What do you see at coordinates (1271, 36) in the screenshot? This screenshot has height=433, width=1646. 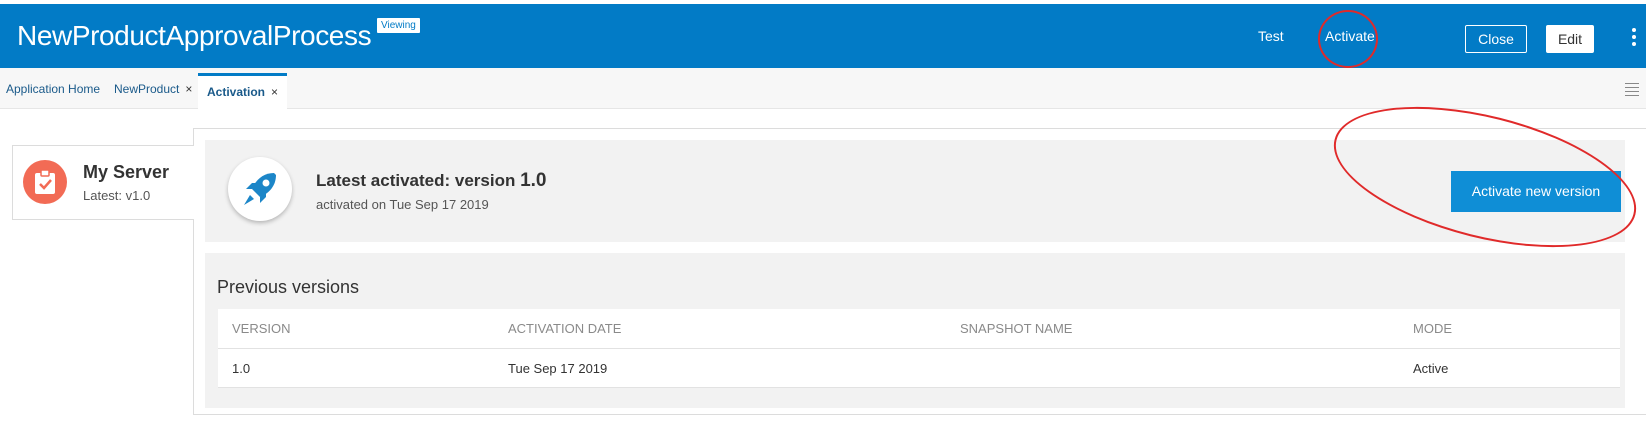 I see `test-button: Test` at bounding box center [1271, 36].